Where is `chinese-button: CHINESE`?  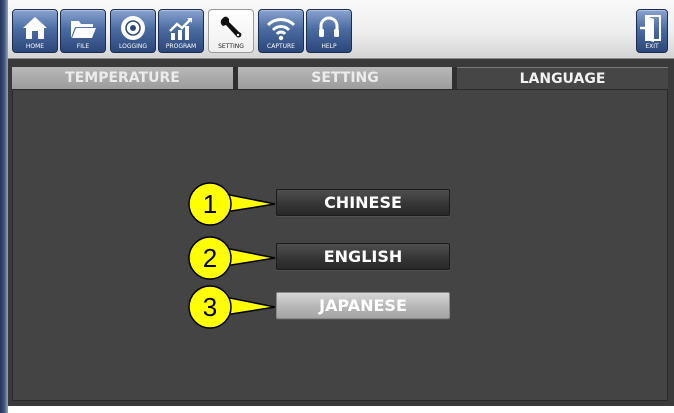 chinese-button: CHINESE is located at coordinates (363, 202).